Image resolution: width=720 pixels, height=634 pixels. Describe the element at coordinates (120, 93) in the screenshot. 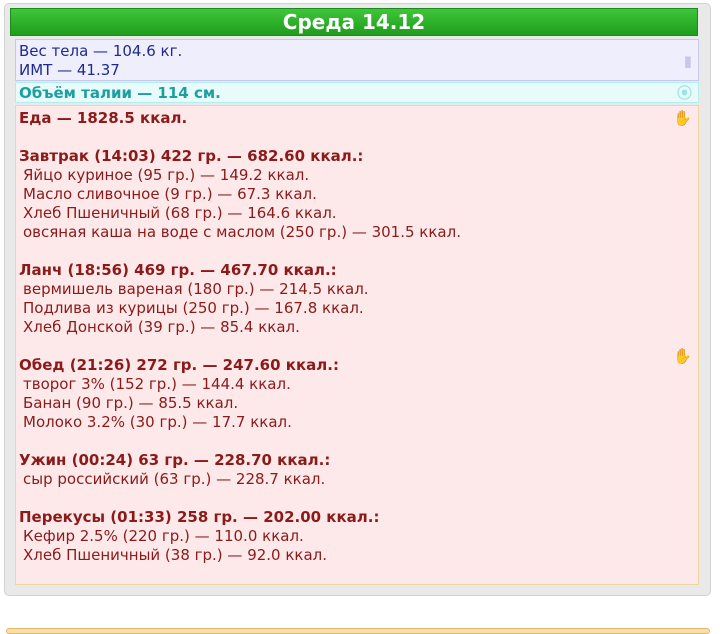

I see `waist-value: Объём талии — 114 см.` at that location.